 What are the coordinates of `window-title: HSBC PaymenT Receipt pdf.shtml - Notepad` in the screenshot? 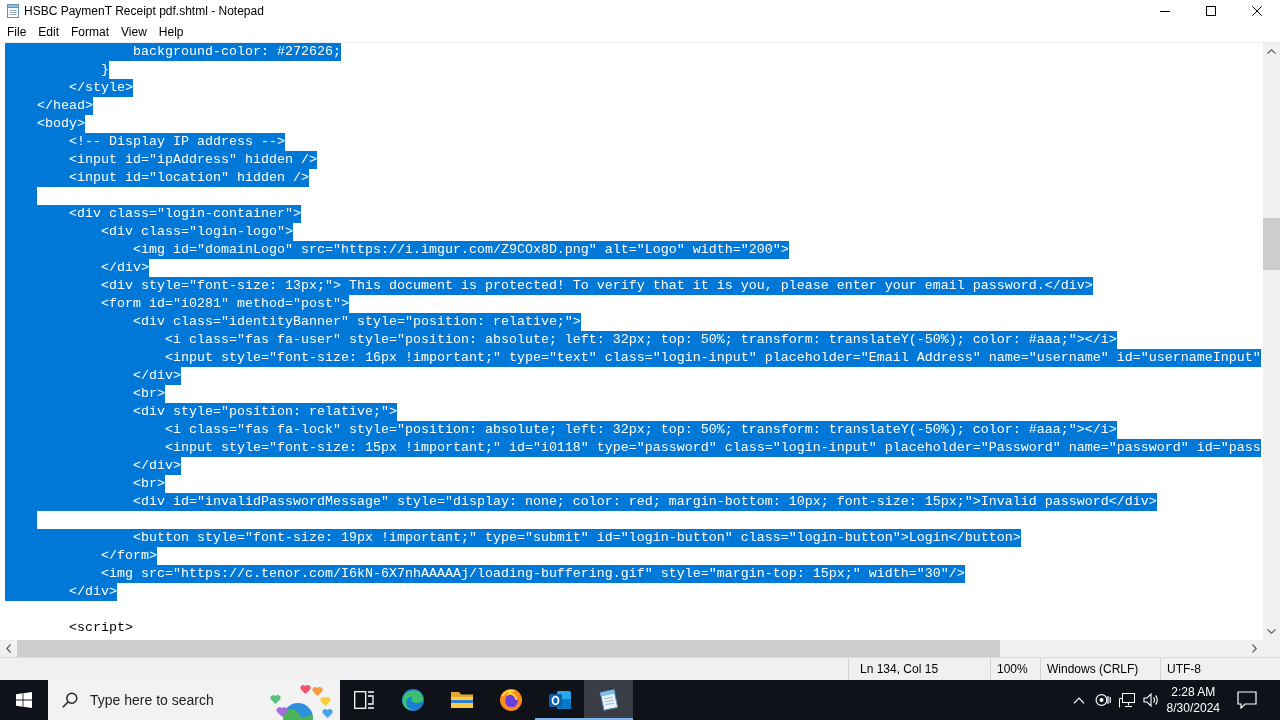 It's located at (144, 11).